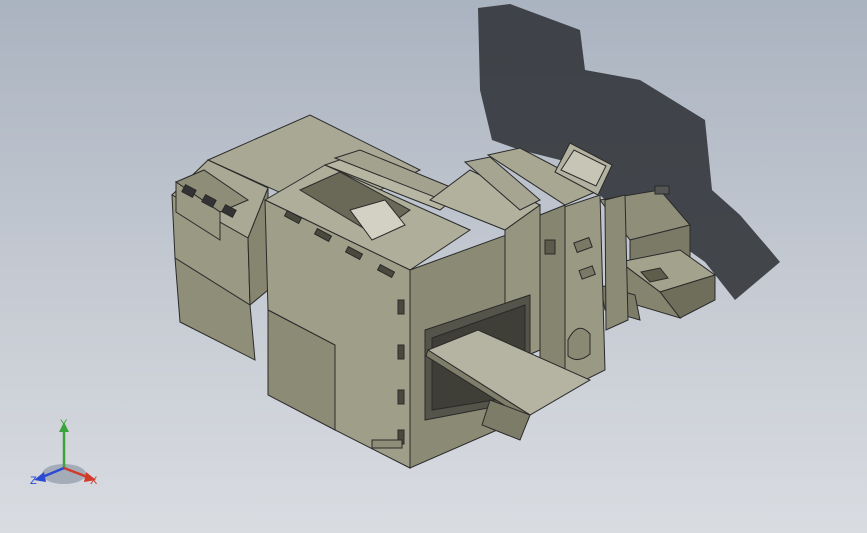 The image size is (867, 533). I want to click on x-axis-label: X, so click(94, 481).